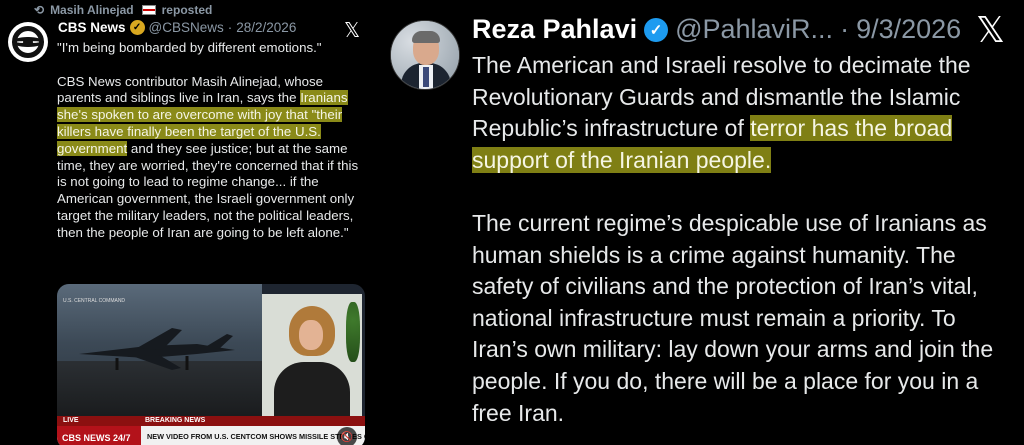 This screenshot has width=1024, height=445. I want to click on repost-indicator: ⟲ Masih Alinejad reposted, so click(123, 10).